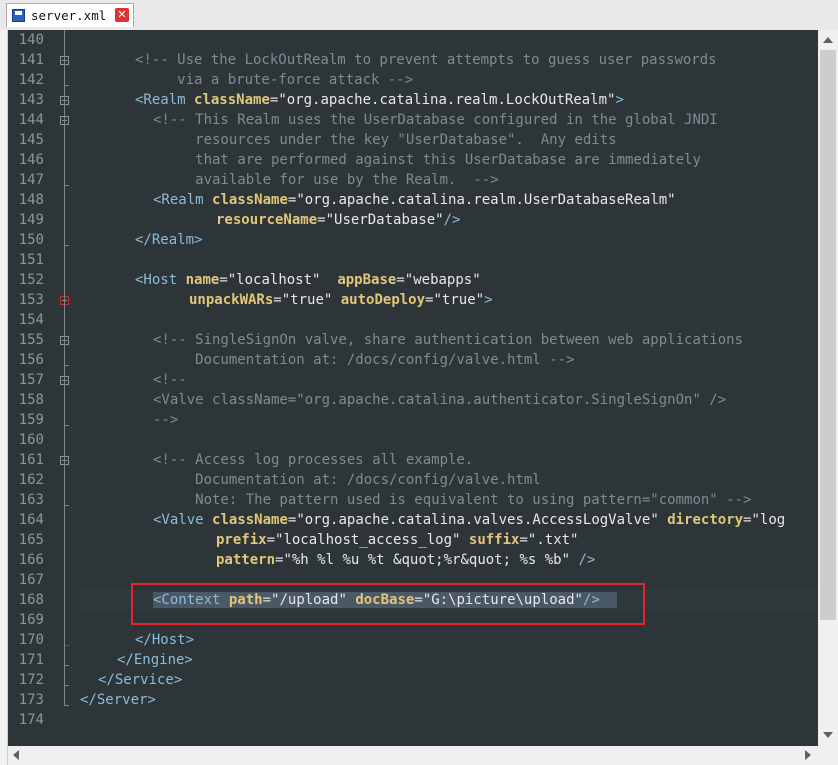  I want to click on tab-label: server.xml, so click(69, 15).